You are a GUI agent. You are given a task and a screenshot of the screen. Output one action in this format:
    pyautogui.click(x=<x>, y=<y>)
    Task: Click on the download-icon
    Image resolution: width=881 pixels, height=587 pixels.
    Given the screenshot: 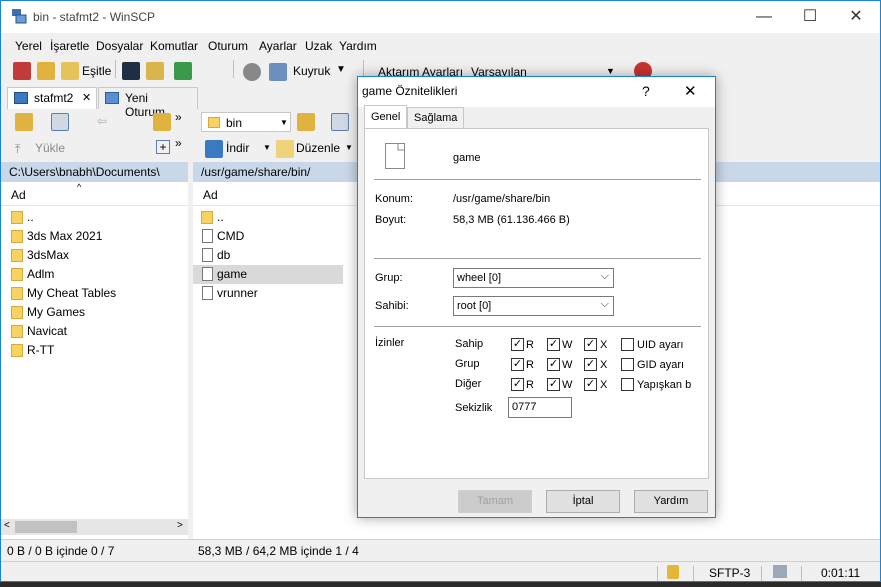 What is the action you would take?
    pyautogui.click(x=214, y=149)
    